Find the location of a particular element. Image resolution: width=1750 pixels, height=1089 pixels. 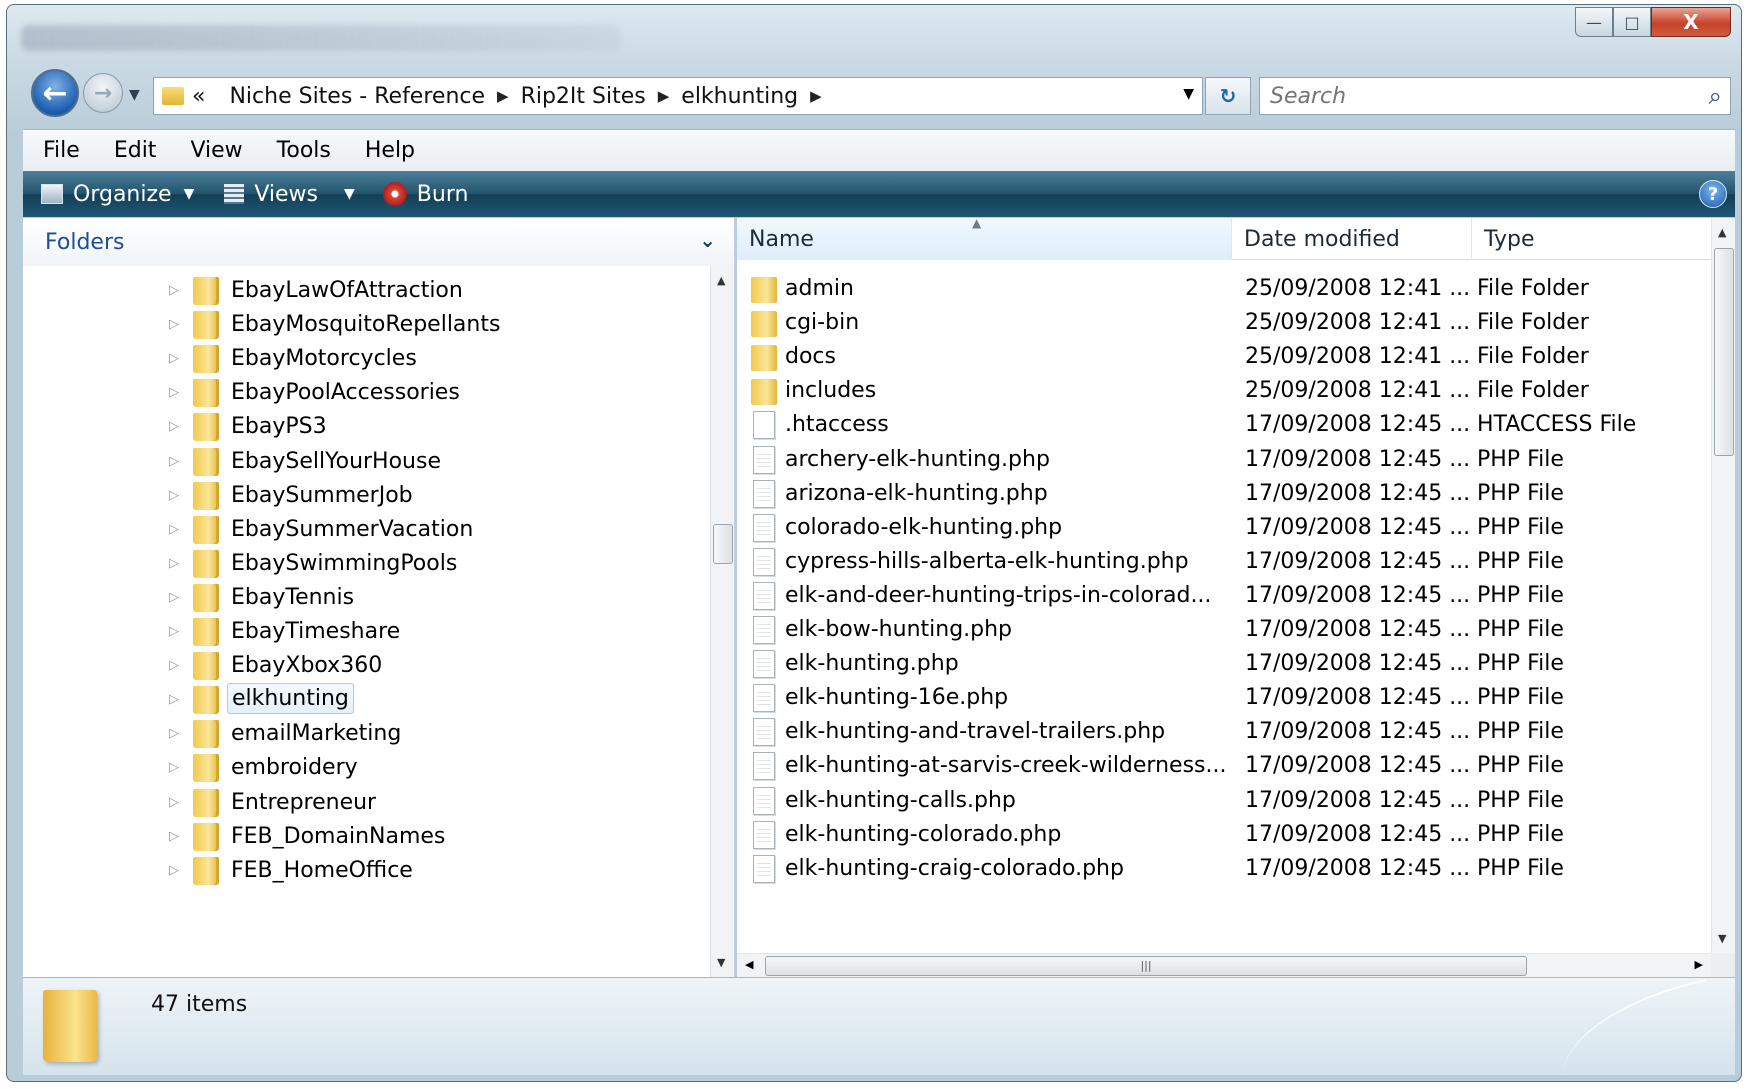

menu-help: Help is located at coordinates (387, 150).